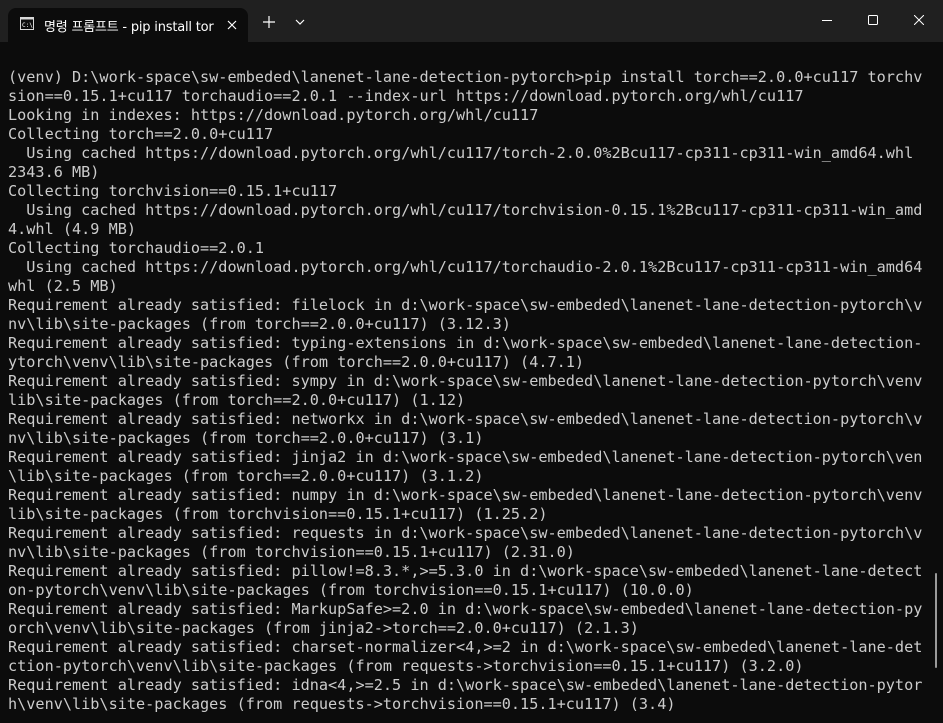 Image resolution: width=943 pixels, height=723 pixels. I want to click on title-bar: C:\ 명령 프롬프트 - pip install tor, so click(471, 21).